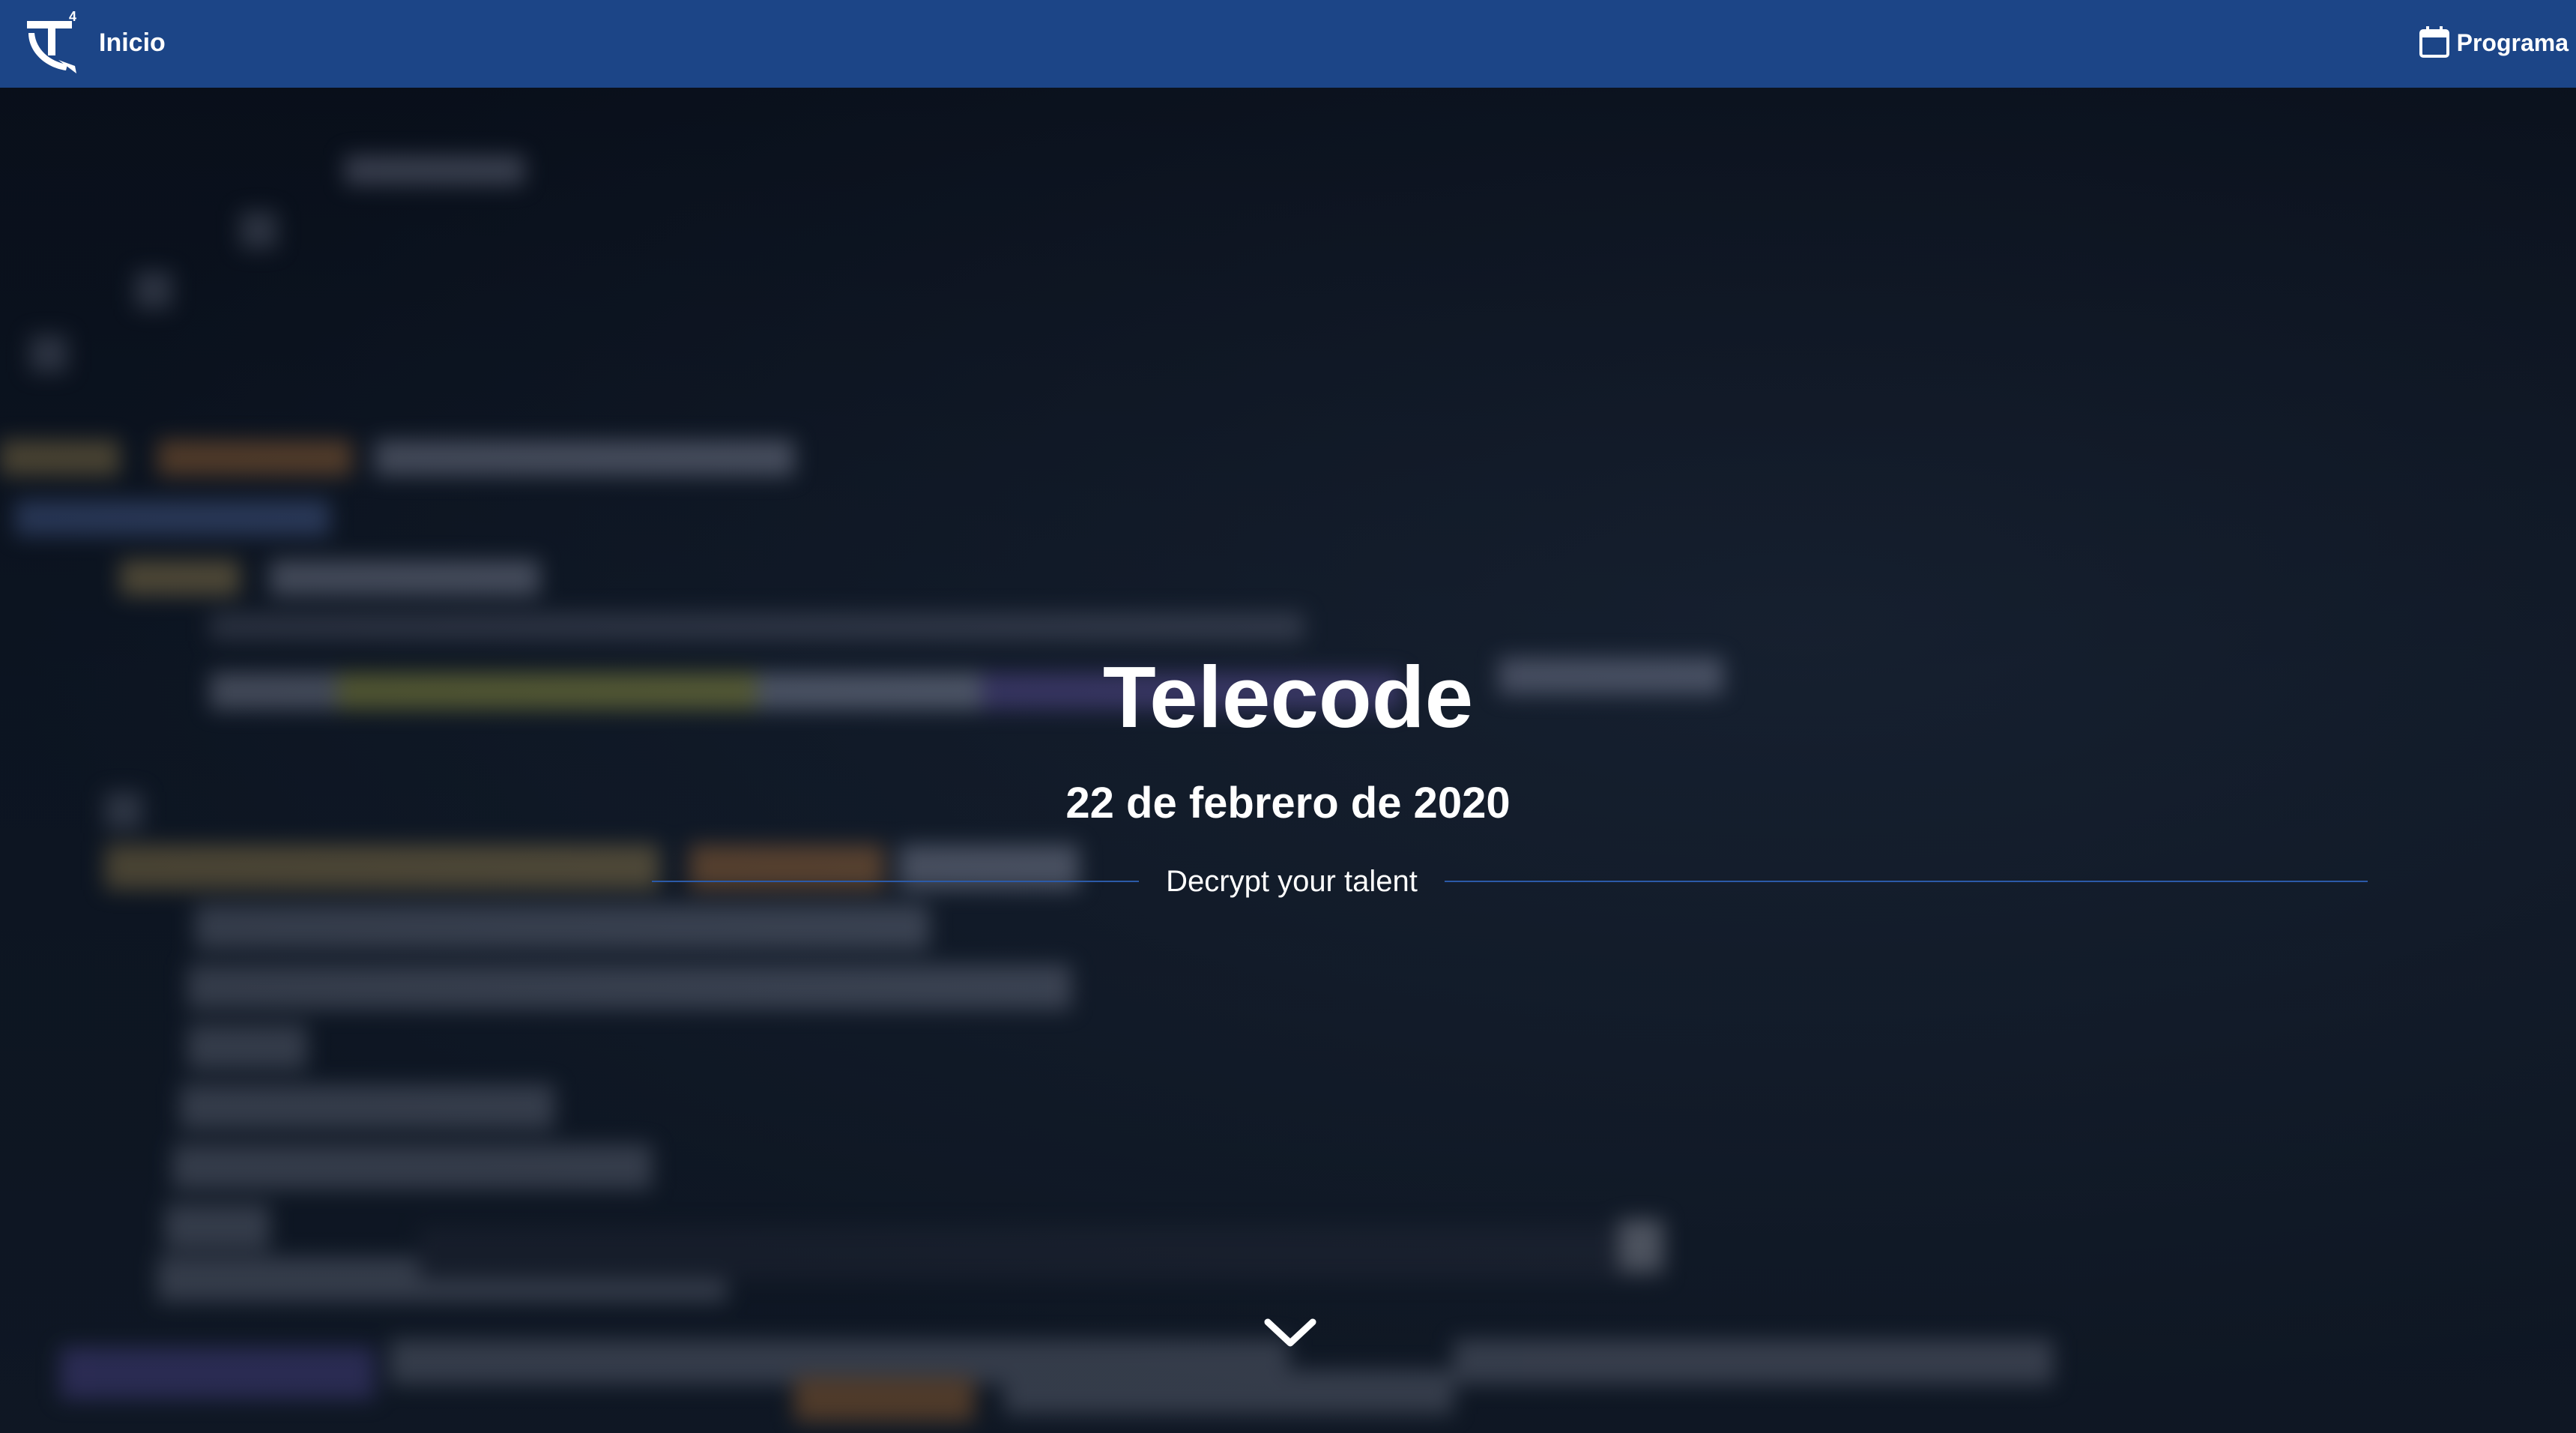 The width and height of the screenshot is (2576, 1433). I want to click on telecode-logo-icon: 4, so click(51, 41).